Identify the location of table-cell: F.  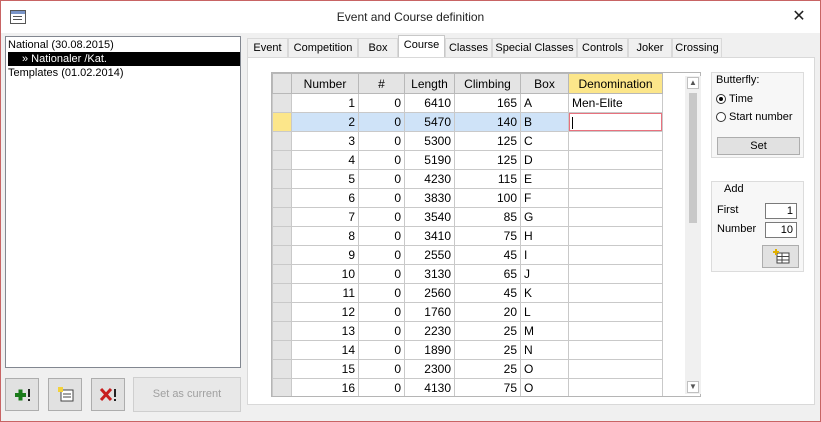
(544, 198).